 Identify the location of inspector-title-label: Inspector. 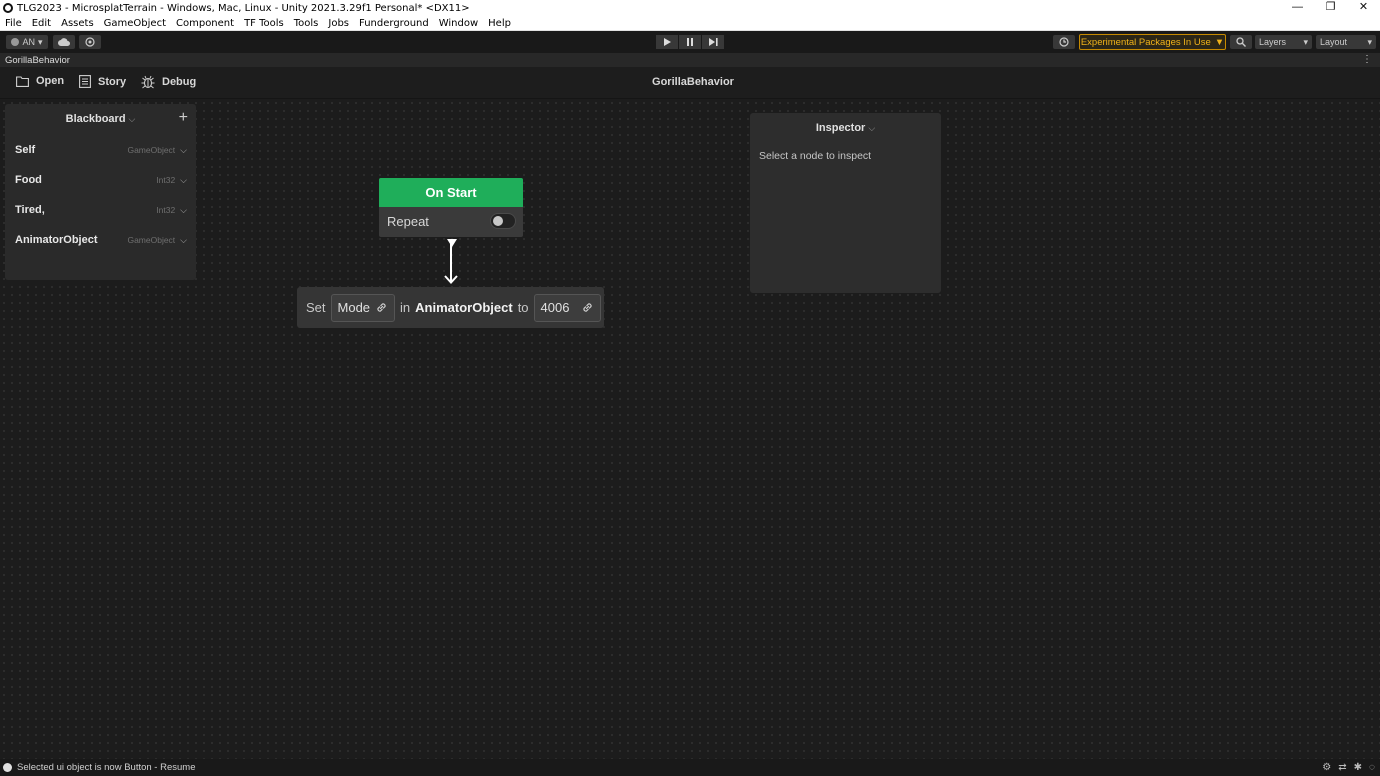
(840, 128).